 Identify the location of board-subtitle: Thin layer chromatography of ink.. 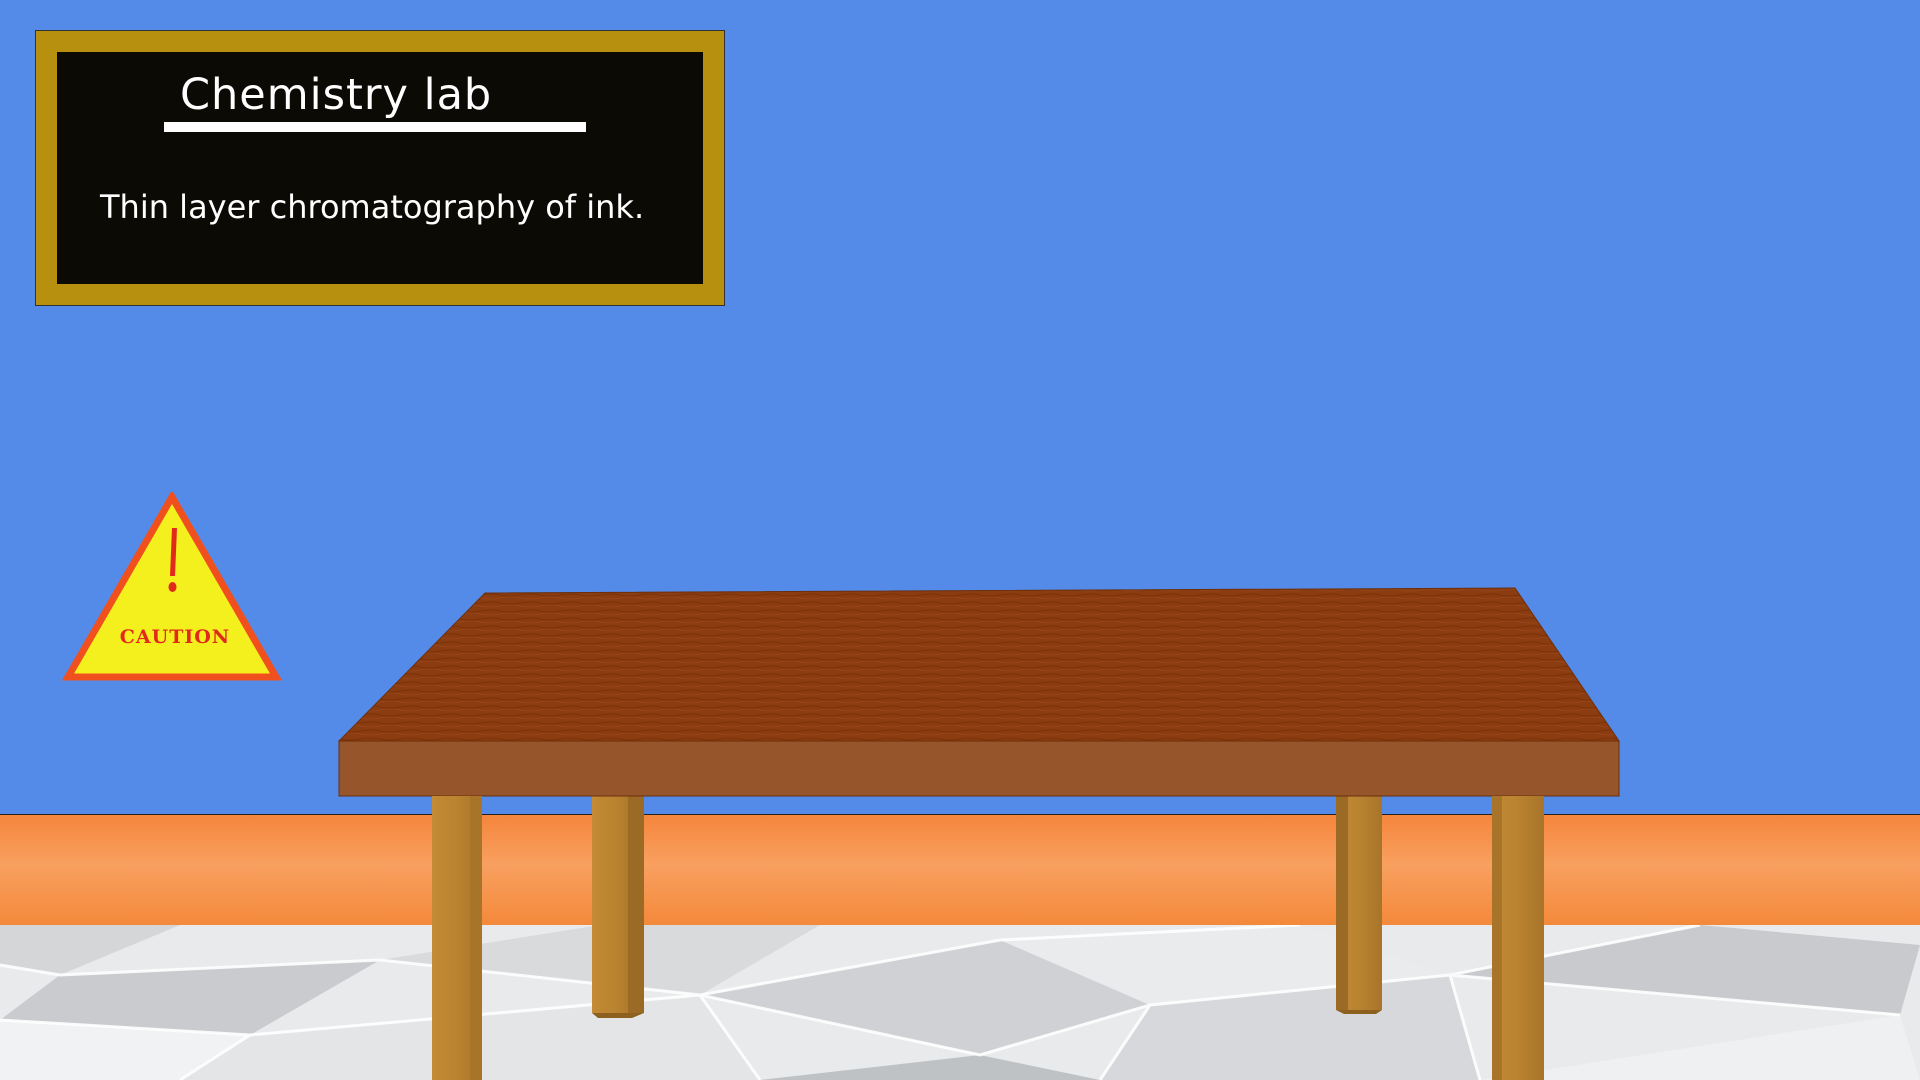
(372, 207).